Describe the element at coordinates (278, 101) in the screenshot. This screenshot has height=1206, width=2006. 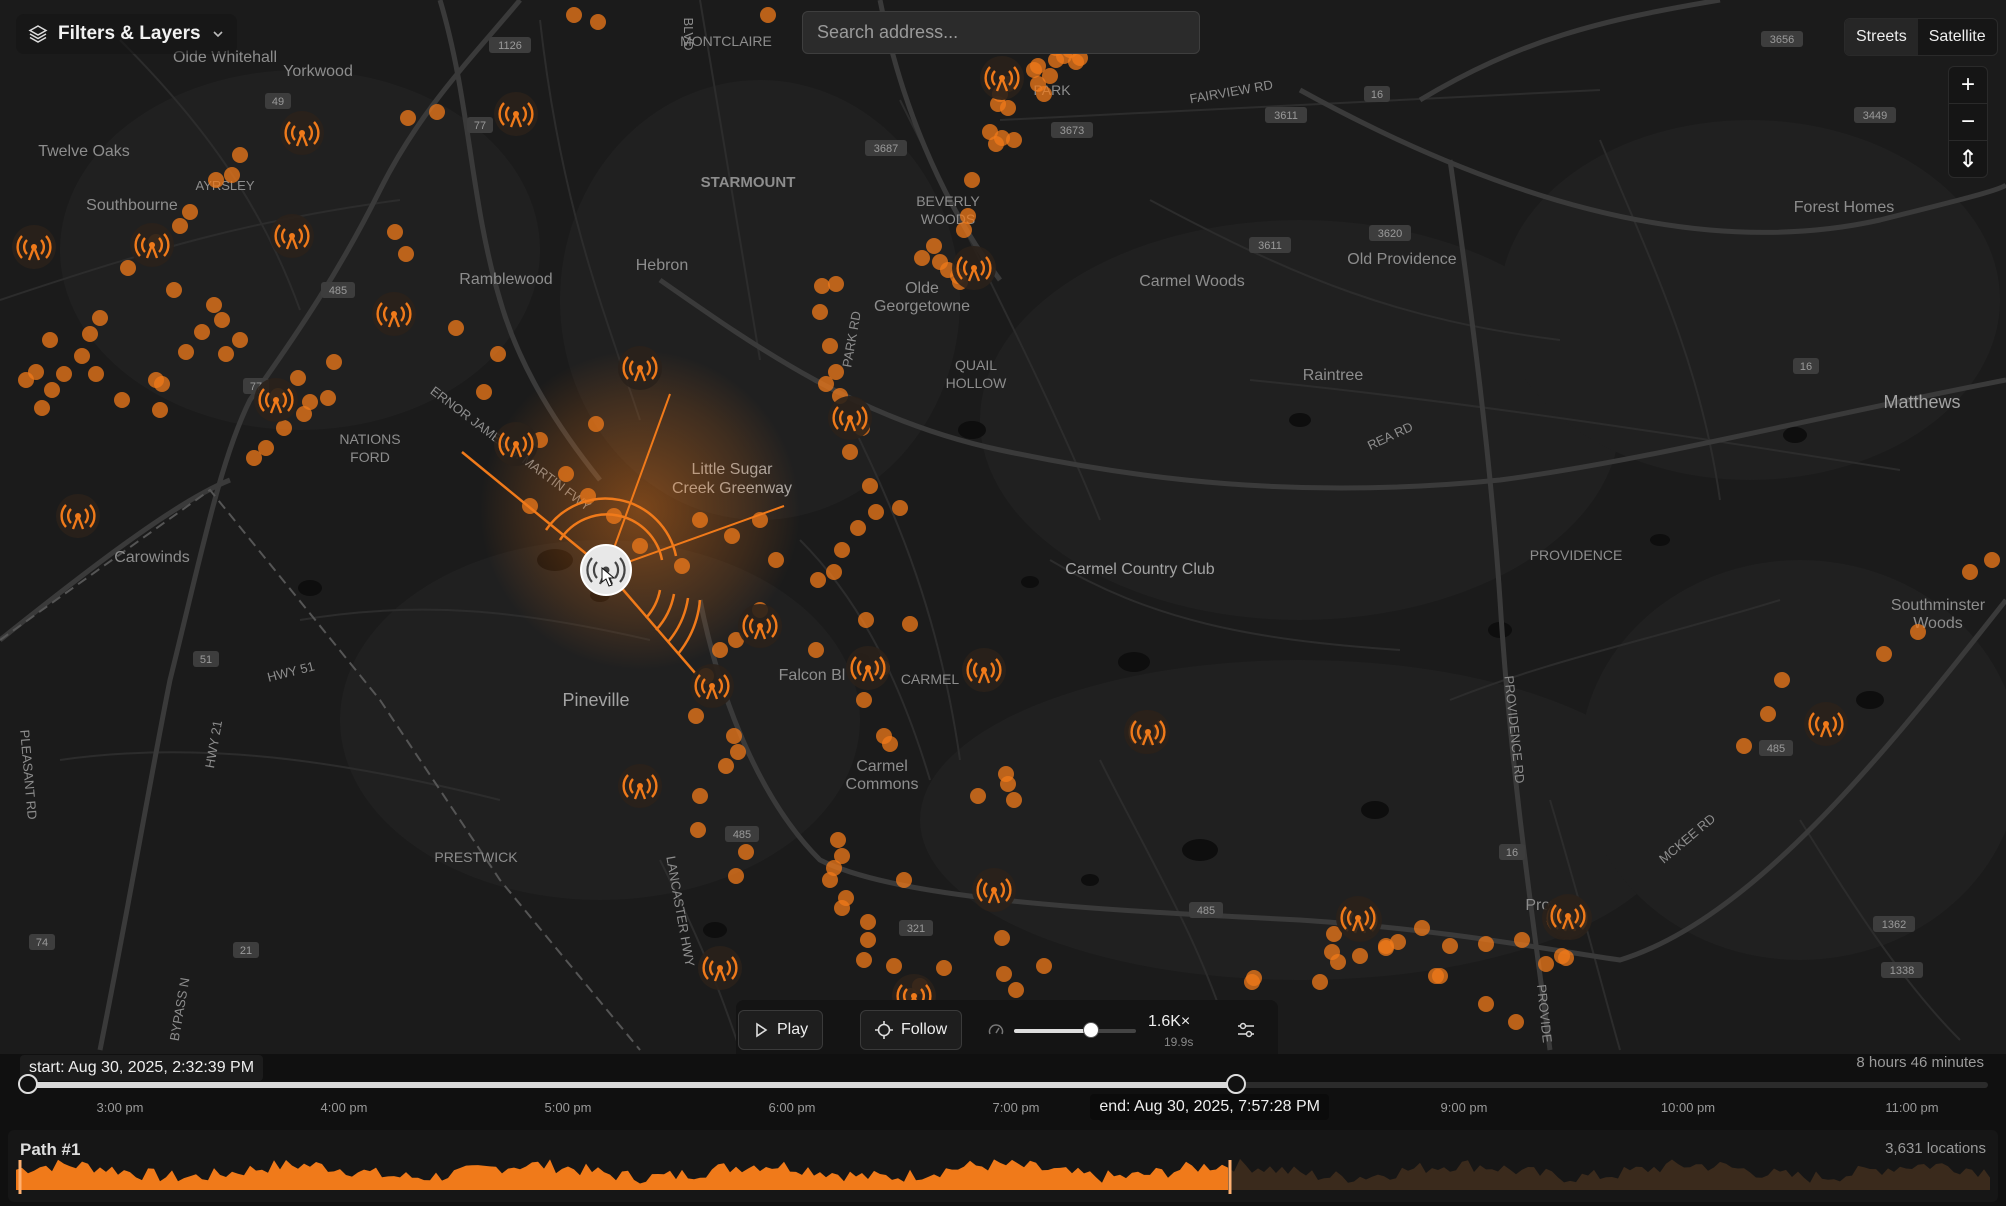
I see `route-shield: 49` at that location.